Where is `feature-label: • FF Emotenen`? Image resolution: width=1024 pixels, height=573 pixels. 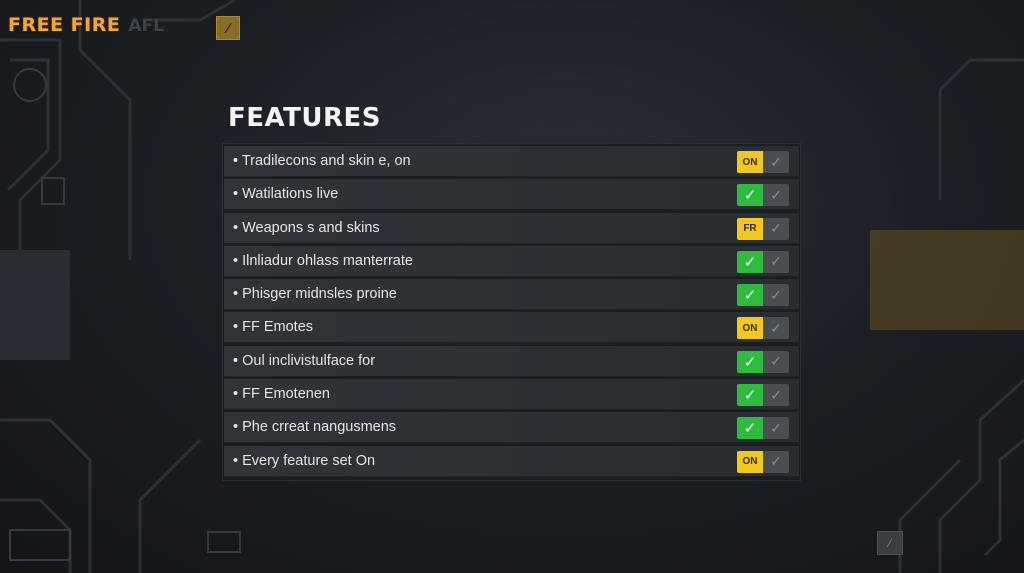
feature-label: • FF Emotenen is located at coordinates (281, 394).